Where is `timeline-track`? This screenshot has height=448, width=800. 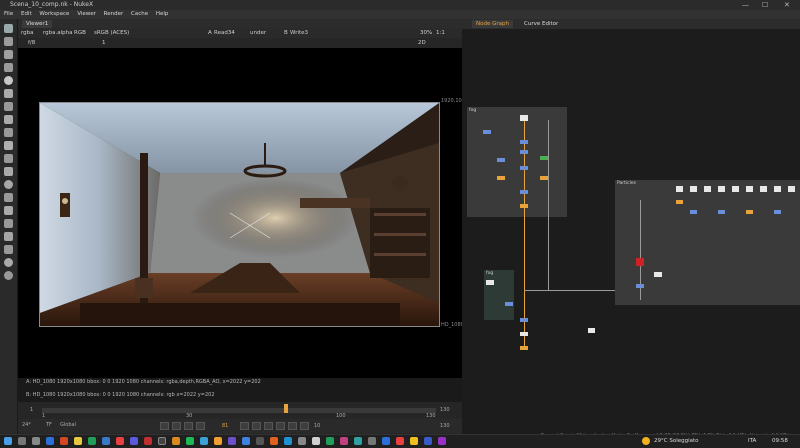
timeline-track is located at coordinates (239, 410).